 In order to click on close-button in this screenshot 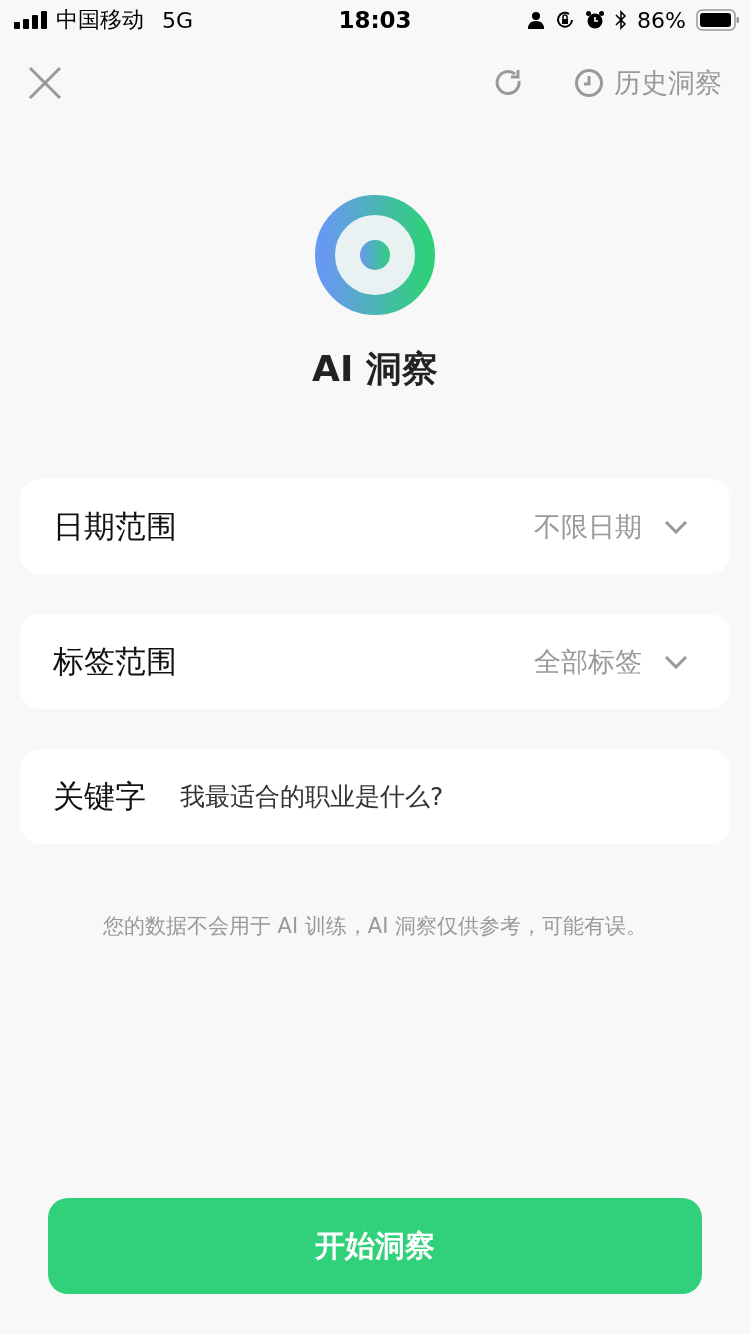, I will do `click(45, 82)`.